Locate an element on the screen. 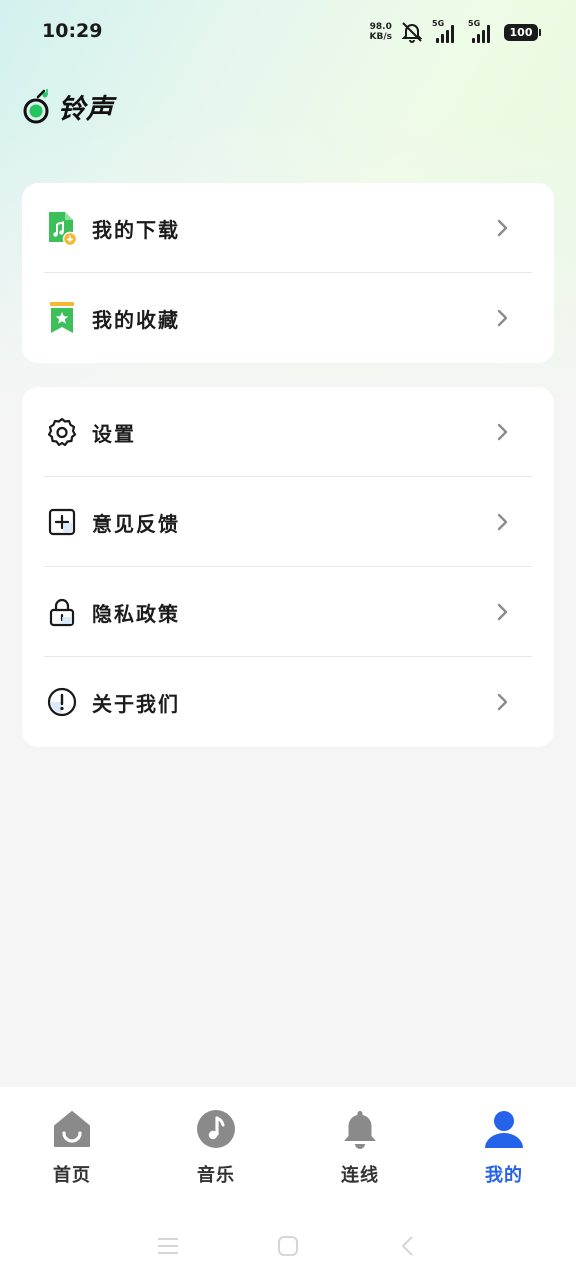 The width and height of the screenshot is (576, 1280). tab-connect: 连线 is located at coordinates (360, 1142).